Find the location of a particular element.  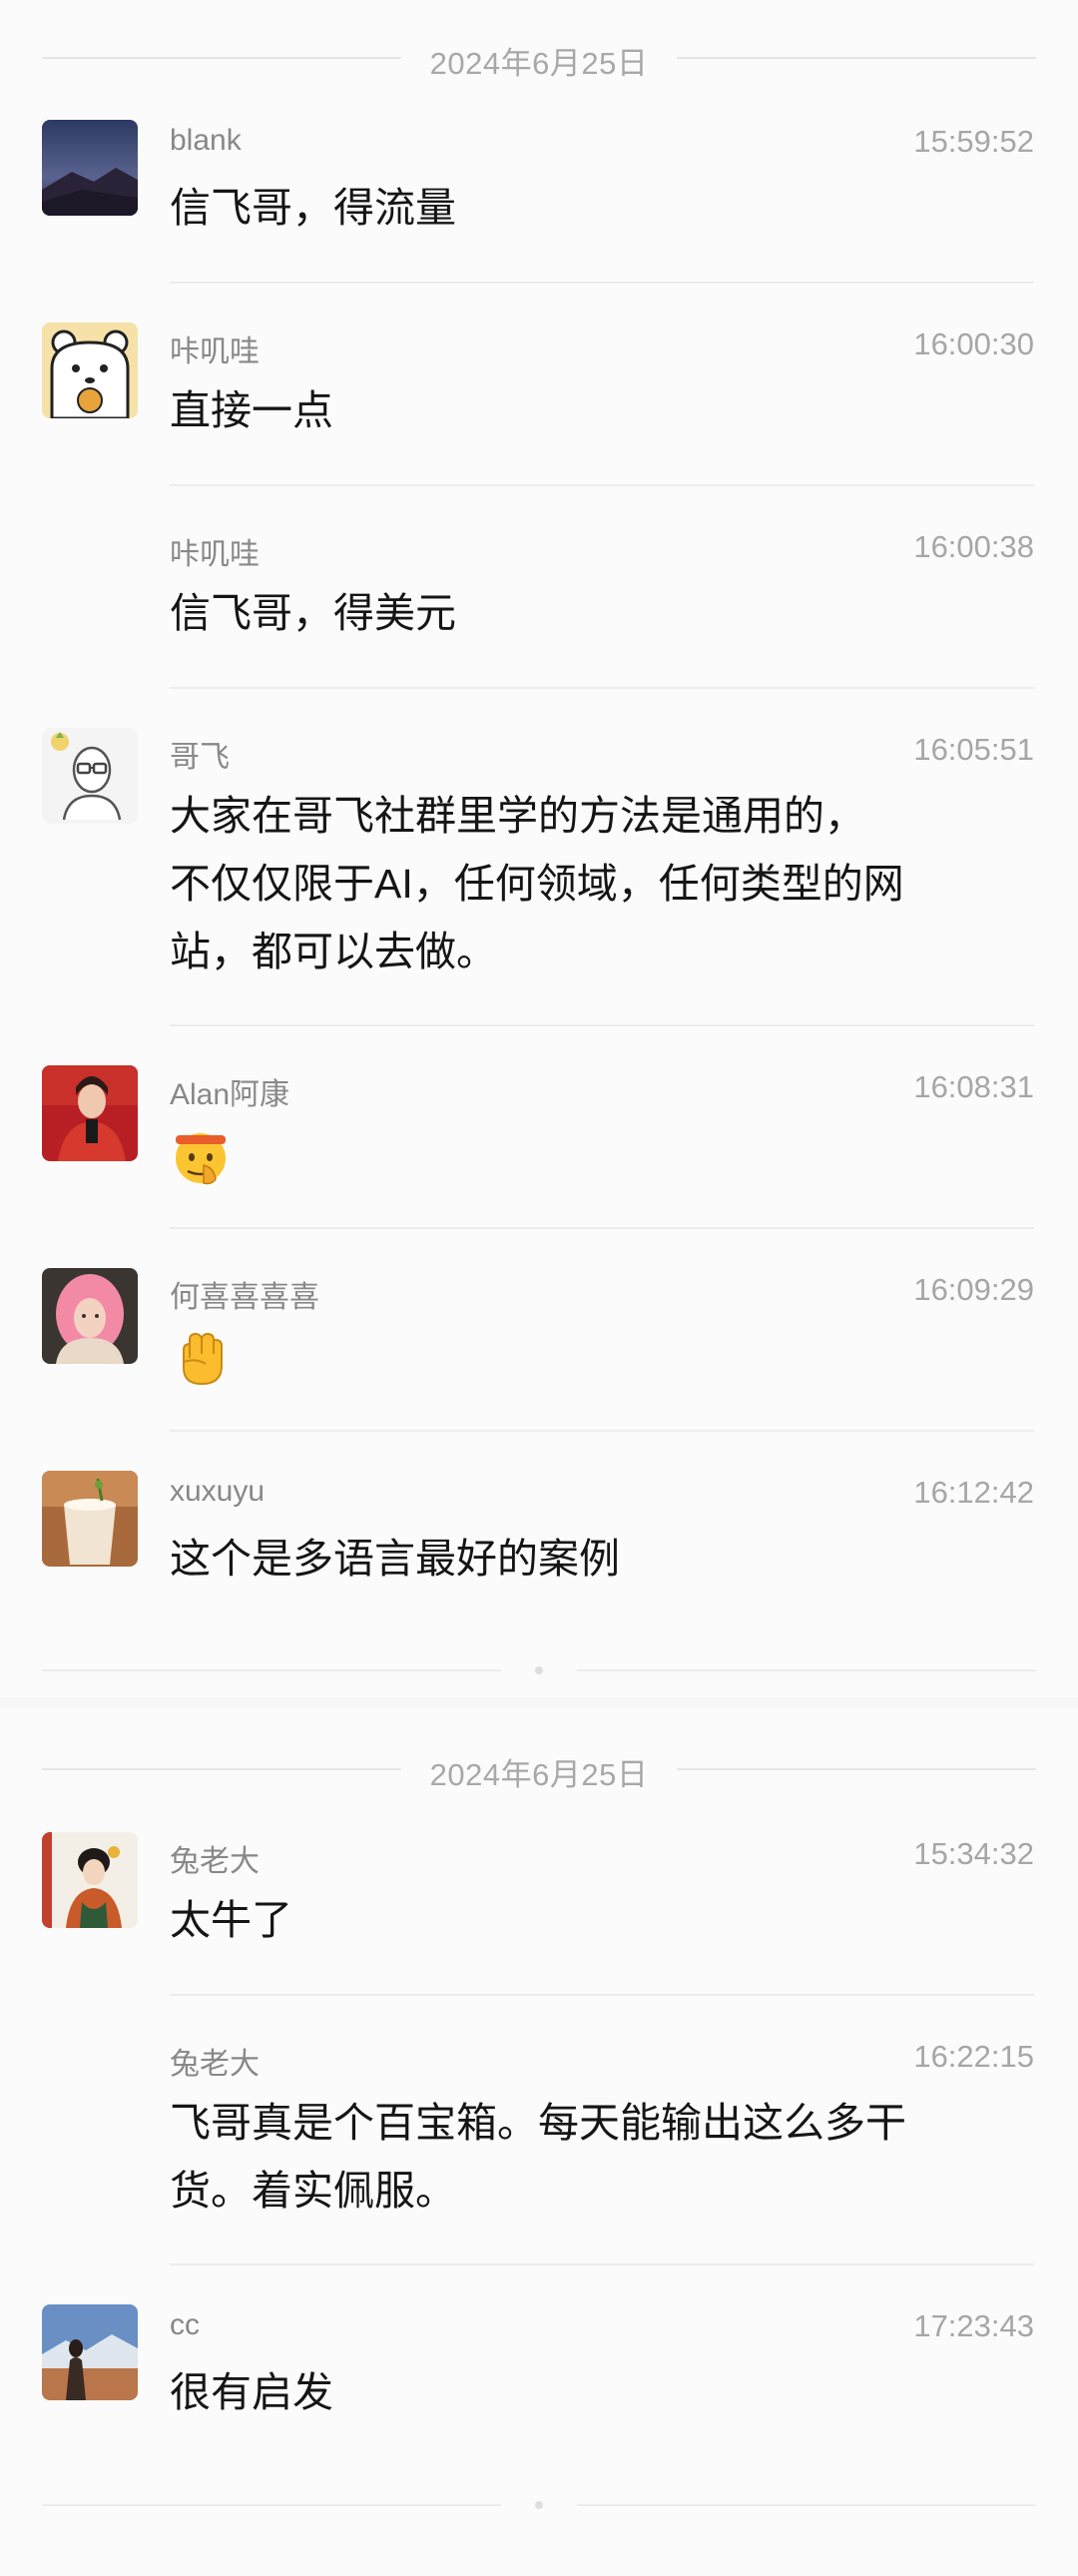

landscape-avatar-icon is located at coordinates (90, 2352).